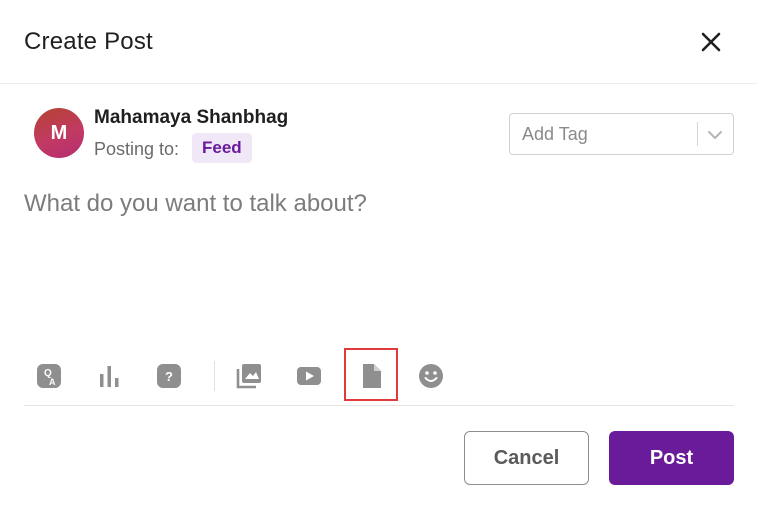  I want to click on qa-icon: Q A, so click(49, 376).